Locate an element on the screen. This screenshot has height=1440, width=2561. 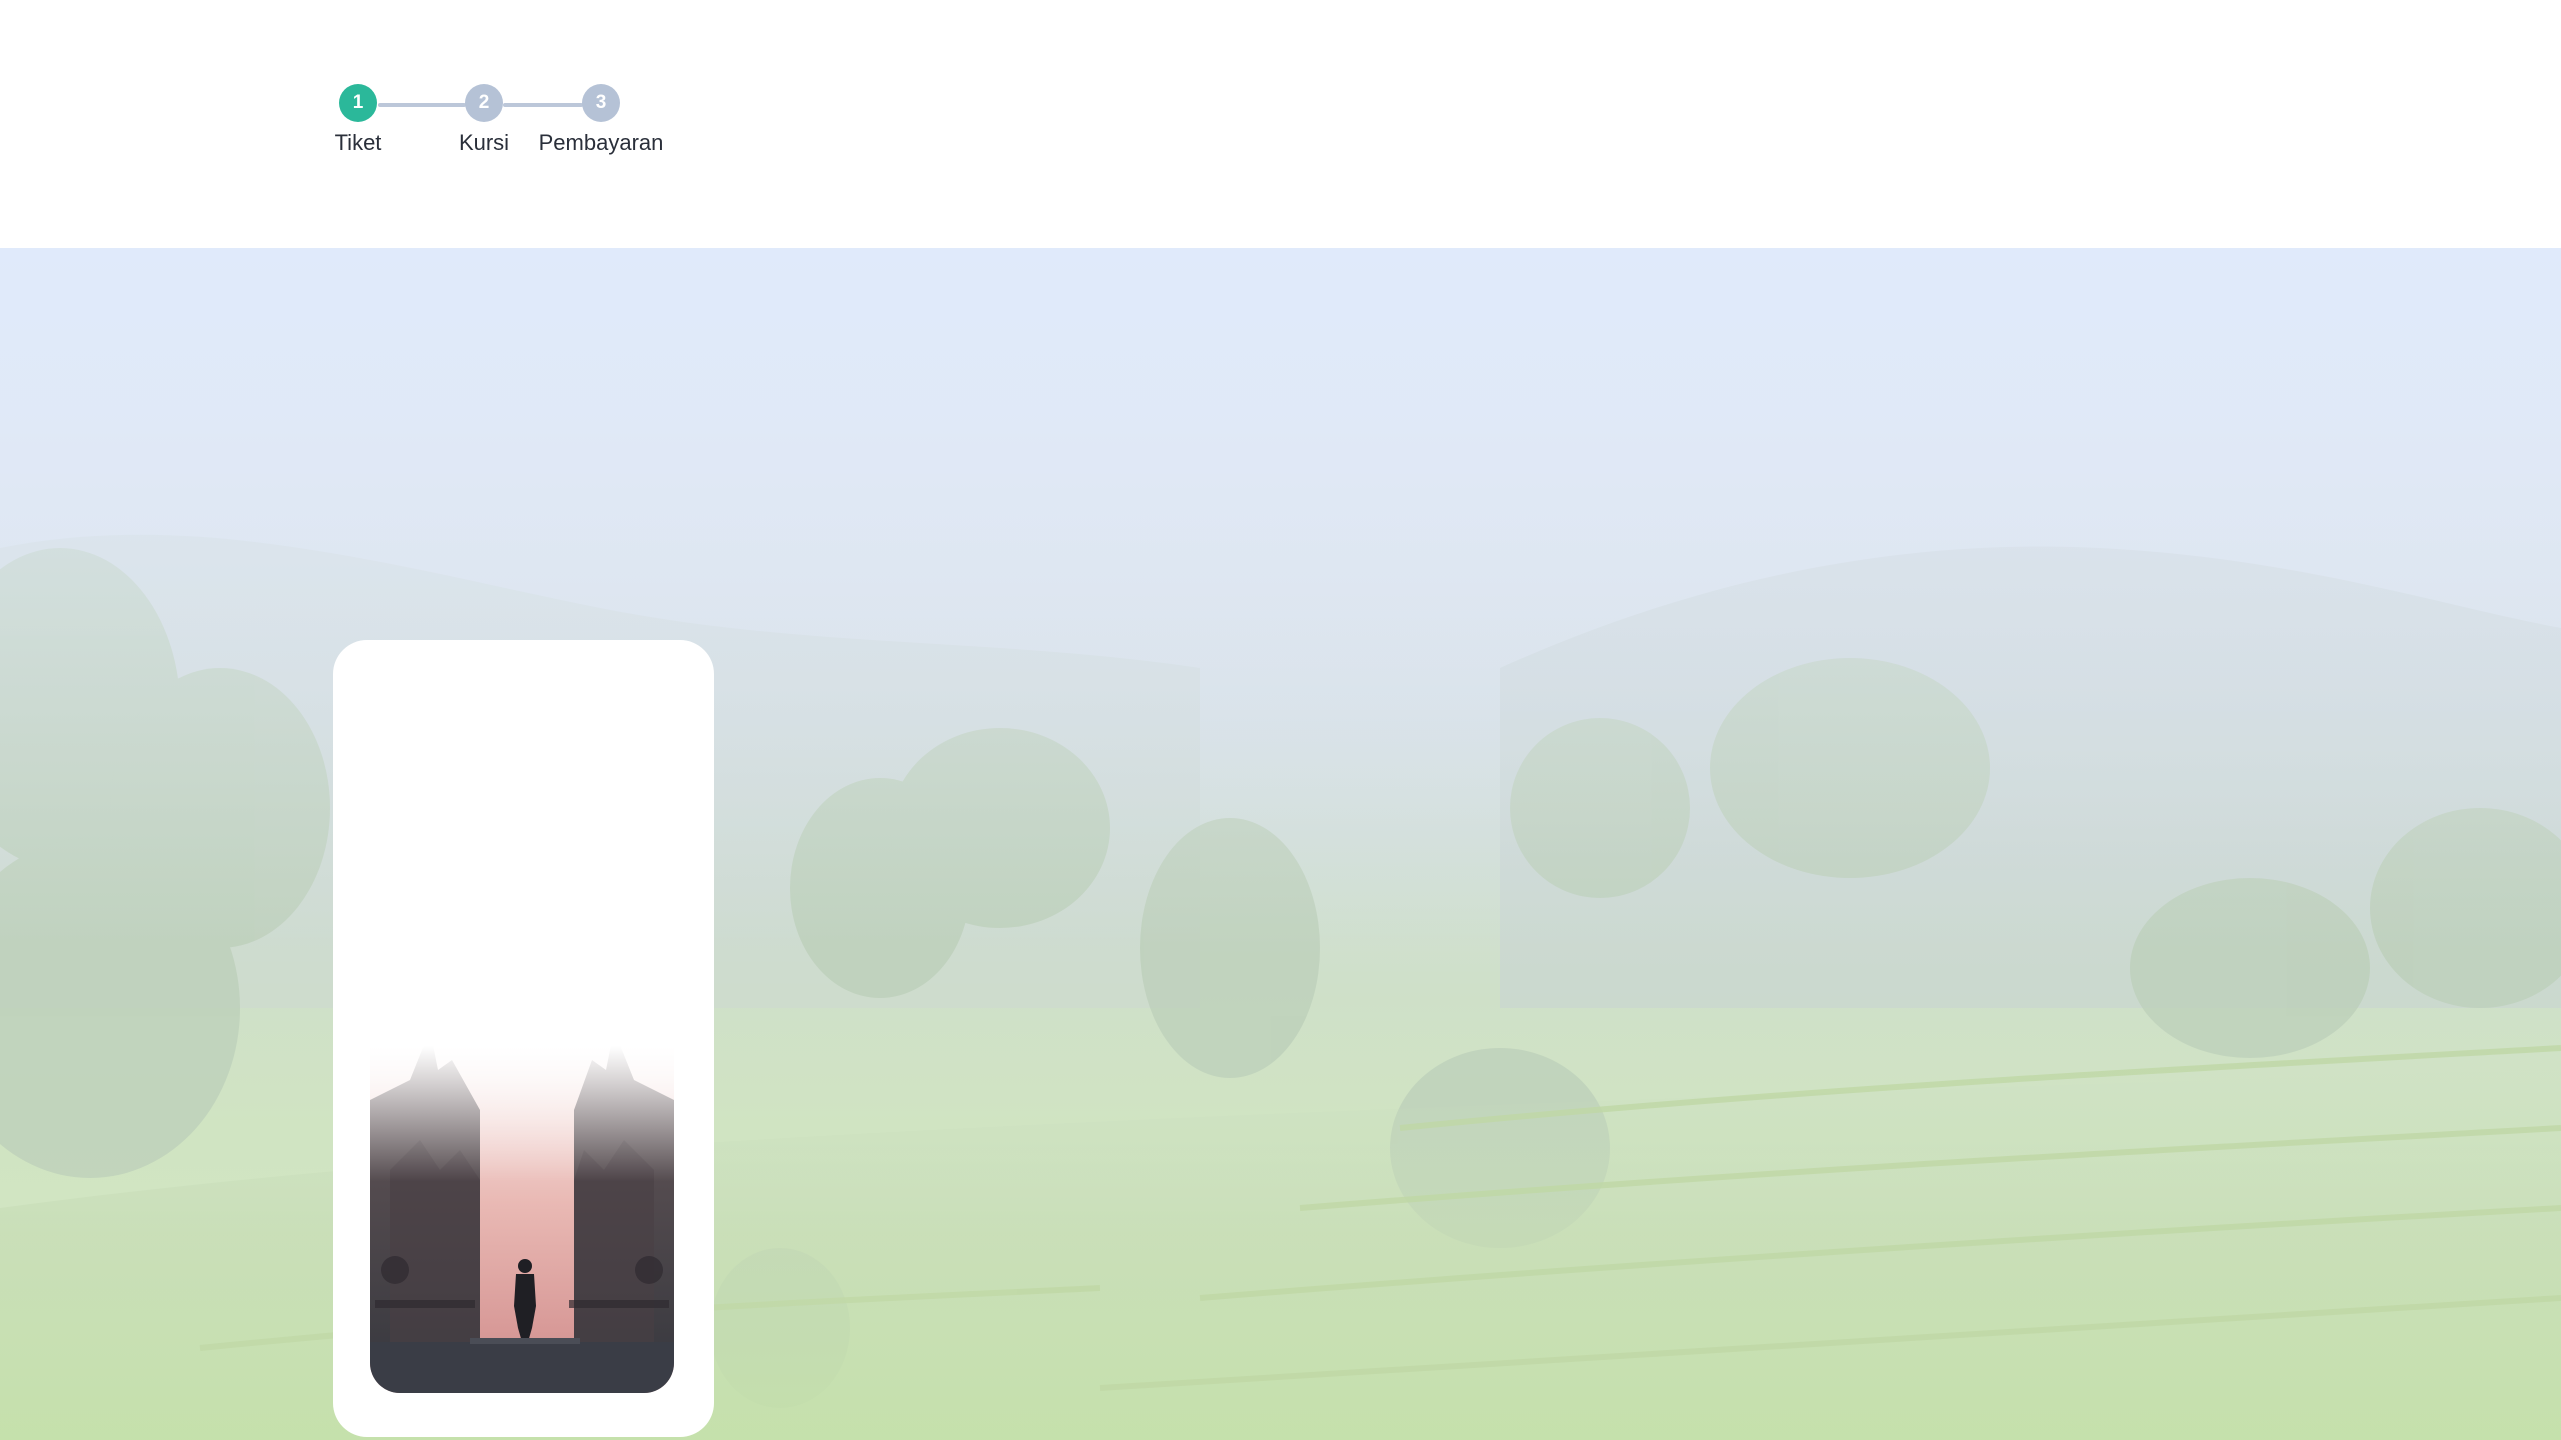
step-pembayaran: 3 Pembayaran is located at coordinates (601, 120).